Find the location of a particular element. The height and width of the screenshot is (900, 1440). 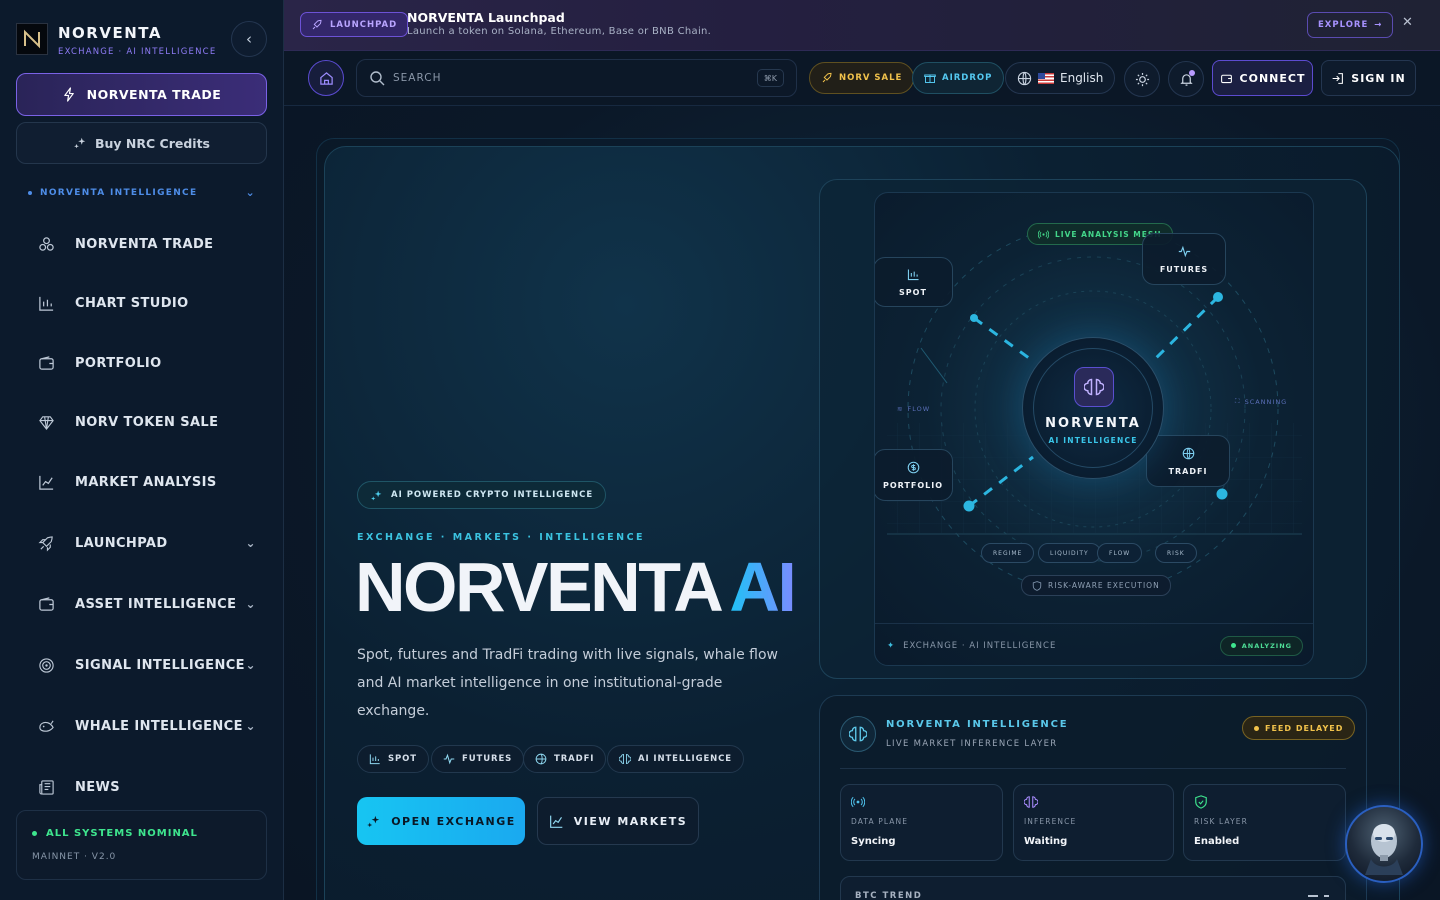

view-markets-label: VIEW MARKETS is located at coordinates (630, 821).